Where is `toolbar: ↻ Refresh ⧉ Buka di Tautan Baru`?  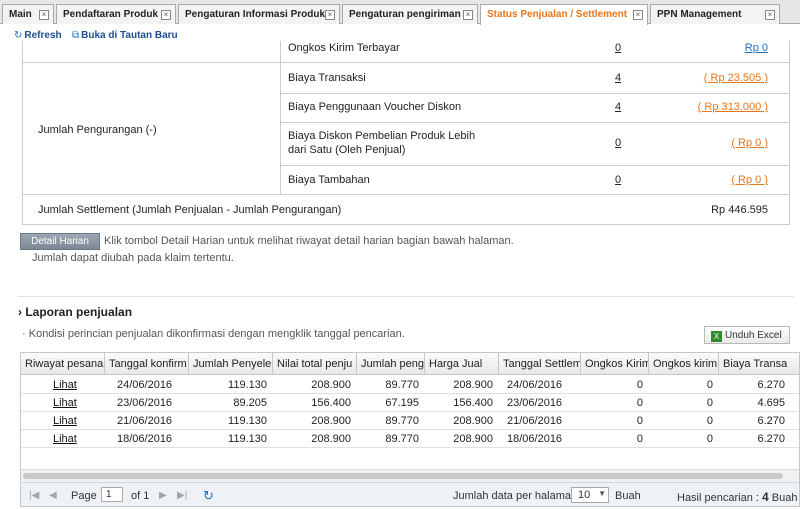 toolbar: ↻ Refresh ⧉ Buka di Tautan Baru is located at coordinates (400, 35).